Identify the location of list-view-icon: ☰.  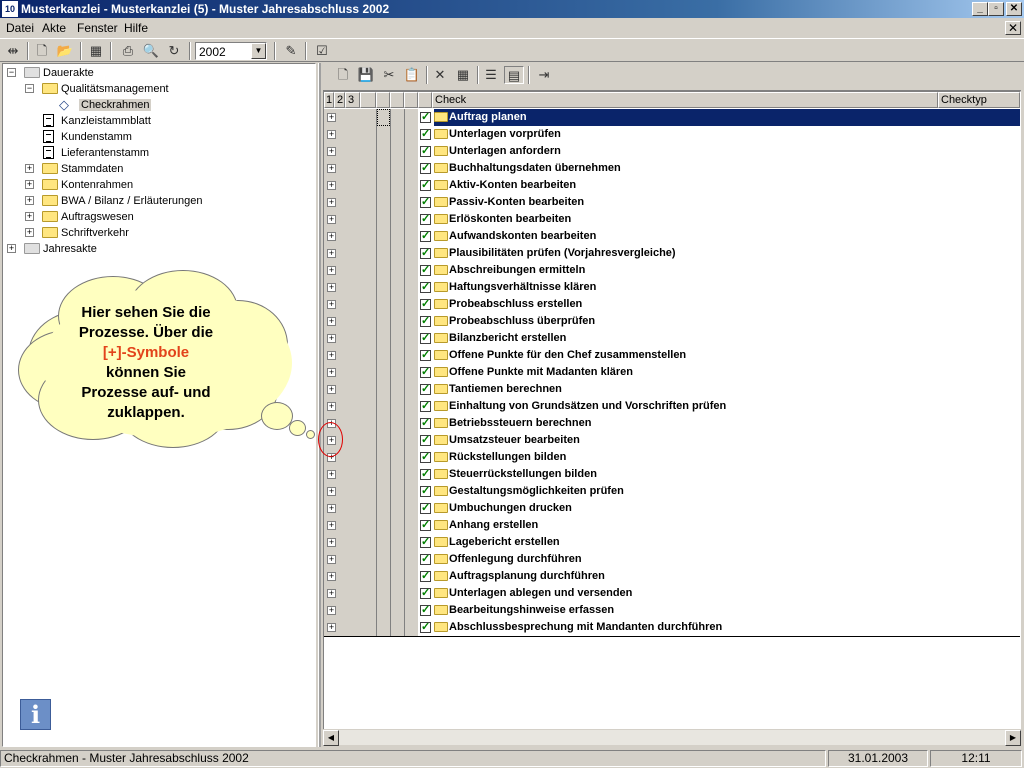
(491, 75).